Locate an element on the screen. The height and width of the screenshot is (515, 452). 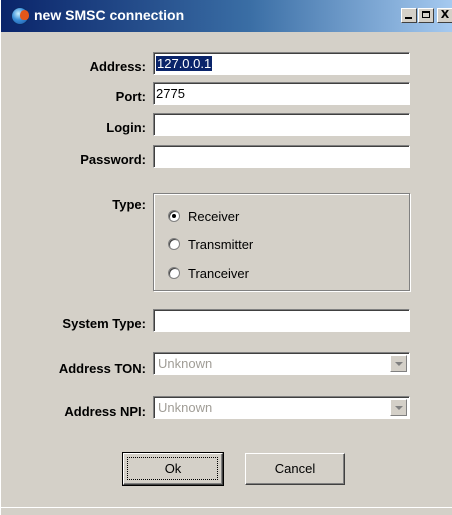
title-bar: new SMSC connection X is located at coordinates (226, 16).